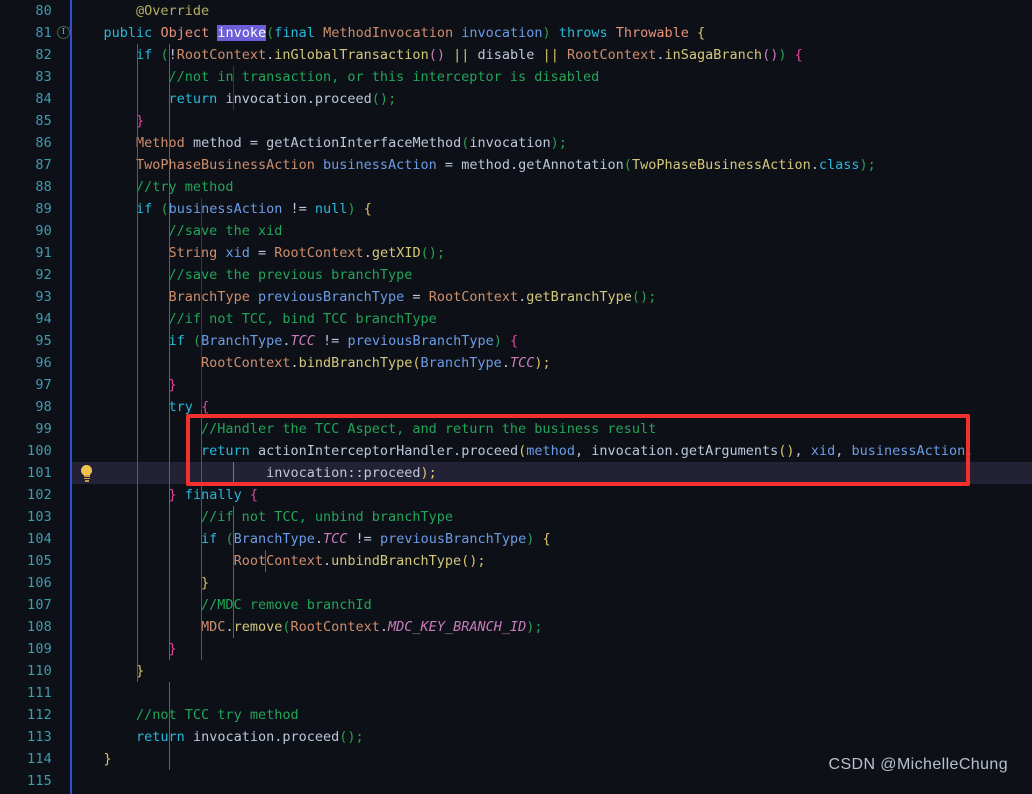  Describe the element at coordinates (26, 165) in the screenshot. I see `line-number: 87` at that location.